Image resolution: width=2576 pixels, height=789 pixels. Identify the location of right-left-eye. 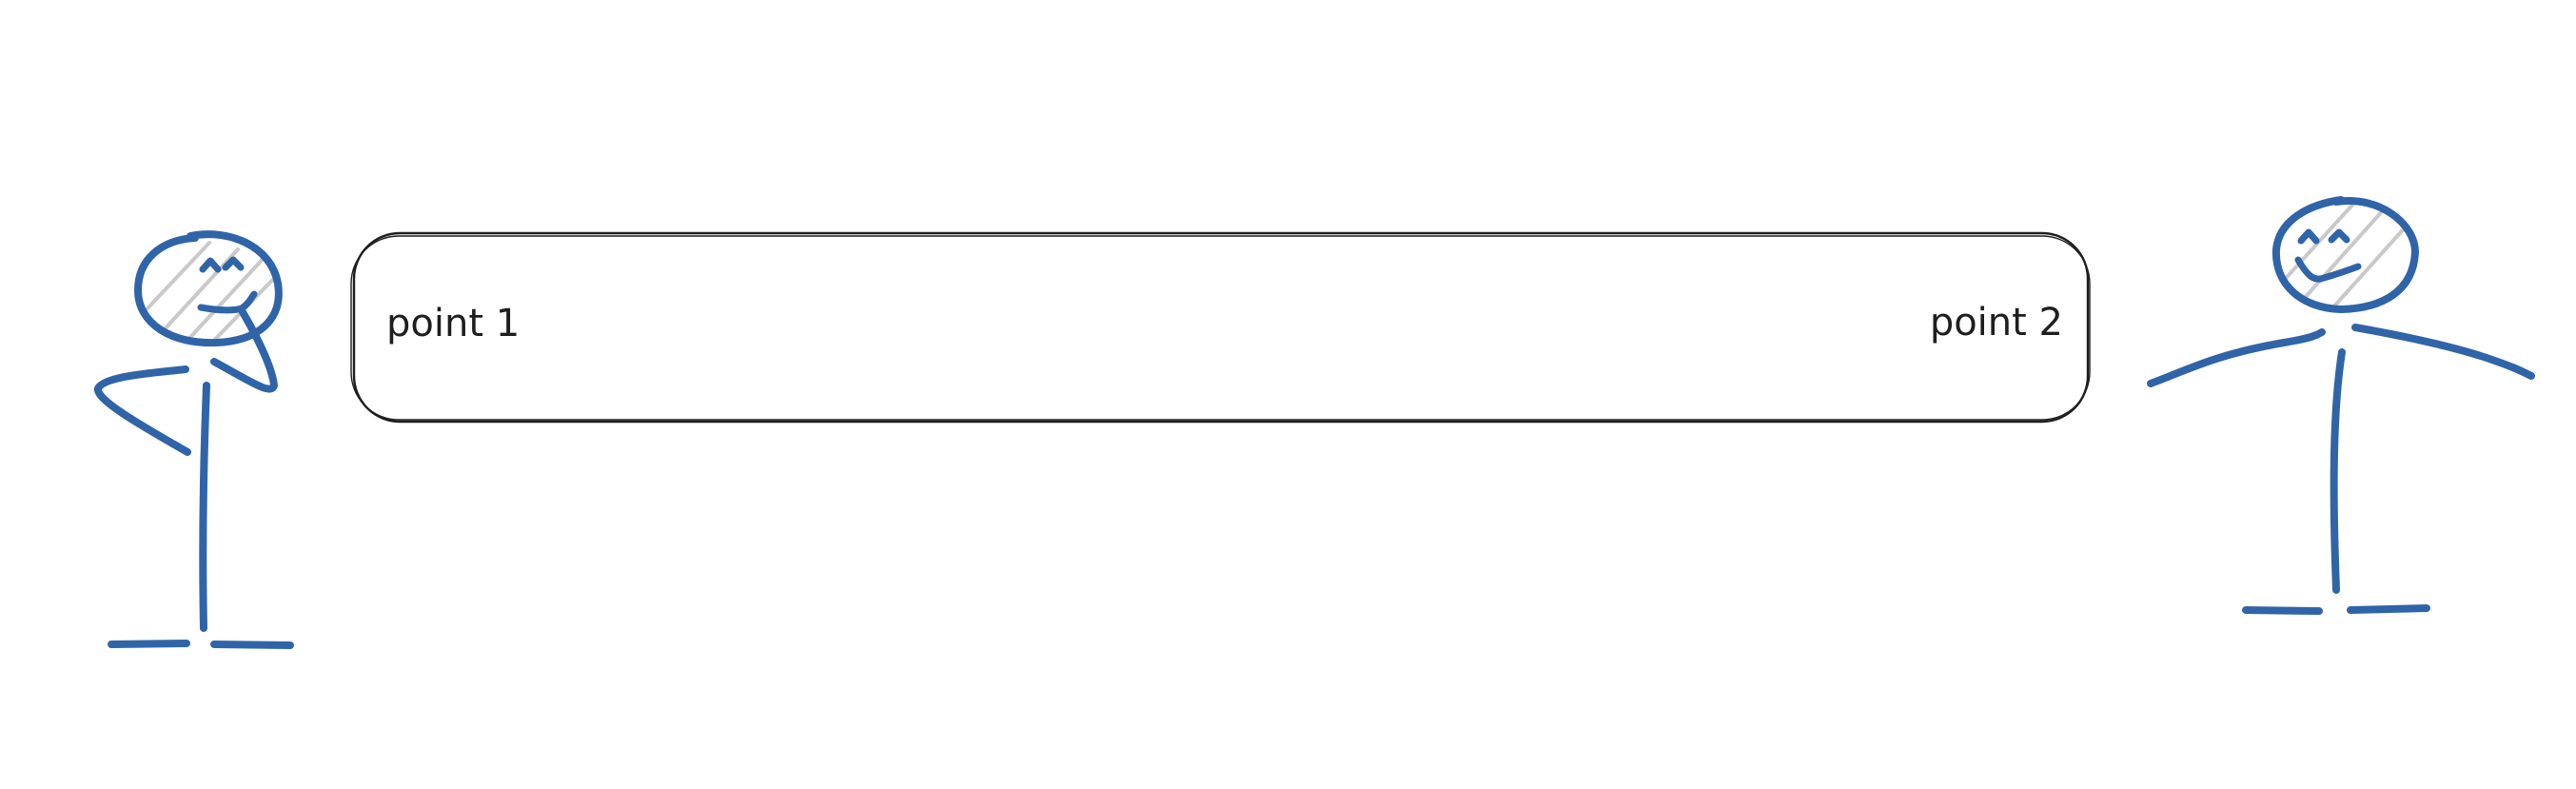
(2308, 236).